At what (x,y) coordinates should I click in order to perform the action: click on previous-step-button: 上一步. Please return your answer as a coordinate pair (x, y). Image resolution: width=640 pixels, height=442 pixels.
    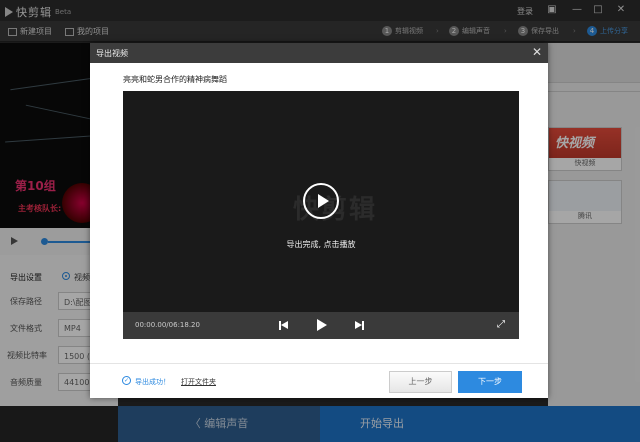
    Looking at the image, I should click on (420, 382).